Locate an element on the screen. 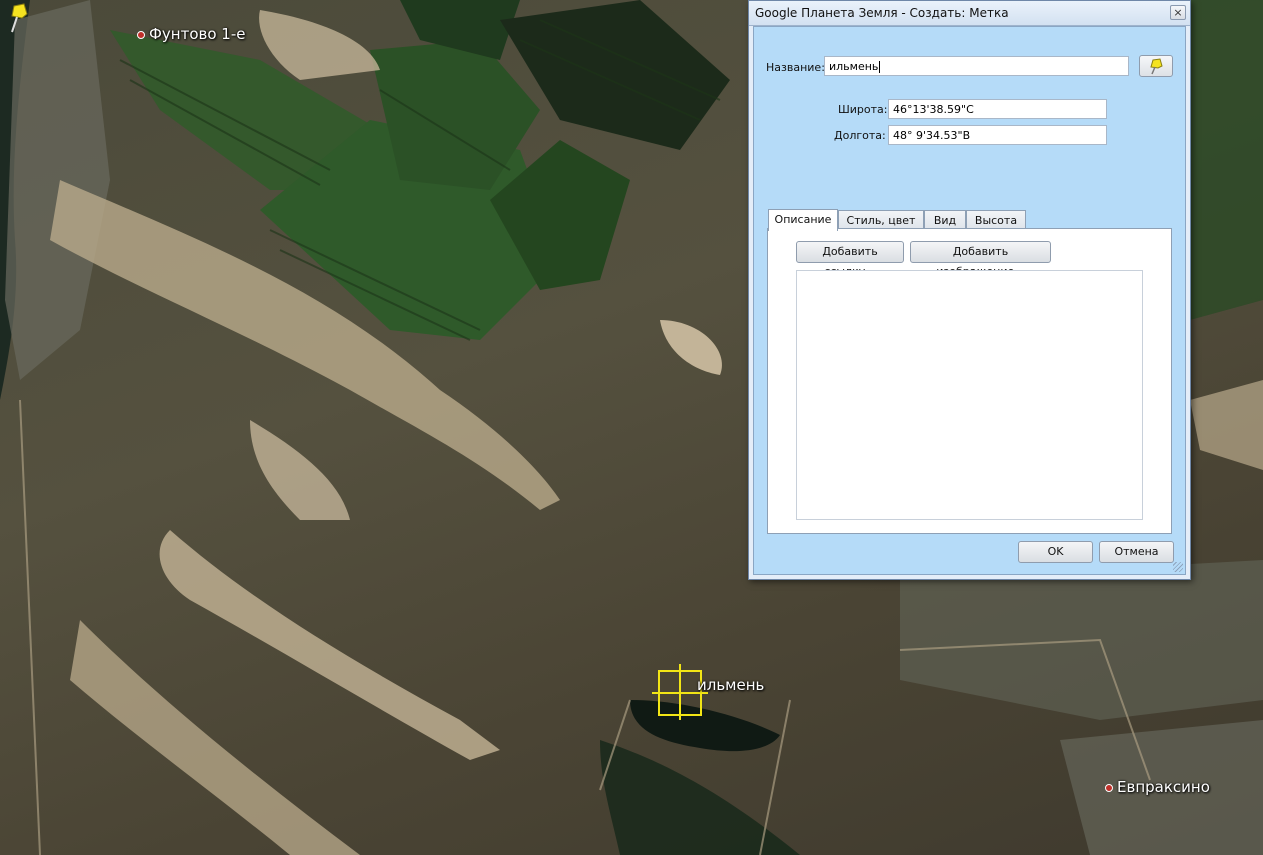 The image size is (1263, 855). pin-style-button is located at coordinates (1156, 66).